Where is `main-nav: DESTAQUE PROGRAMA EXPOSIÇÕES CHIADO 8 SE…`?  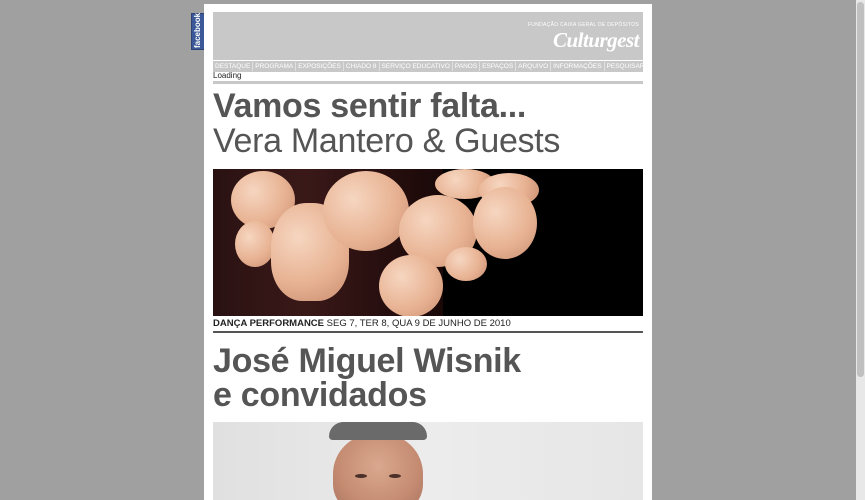
main-nav: DESTAQUE PROGRAMA EXPOSIÇÕES CHIADO 8 SE… is located at coordinates (428, 66).